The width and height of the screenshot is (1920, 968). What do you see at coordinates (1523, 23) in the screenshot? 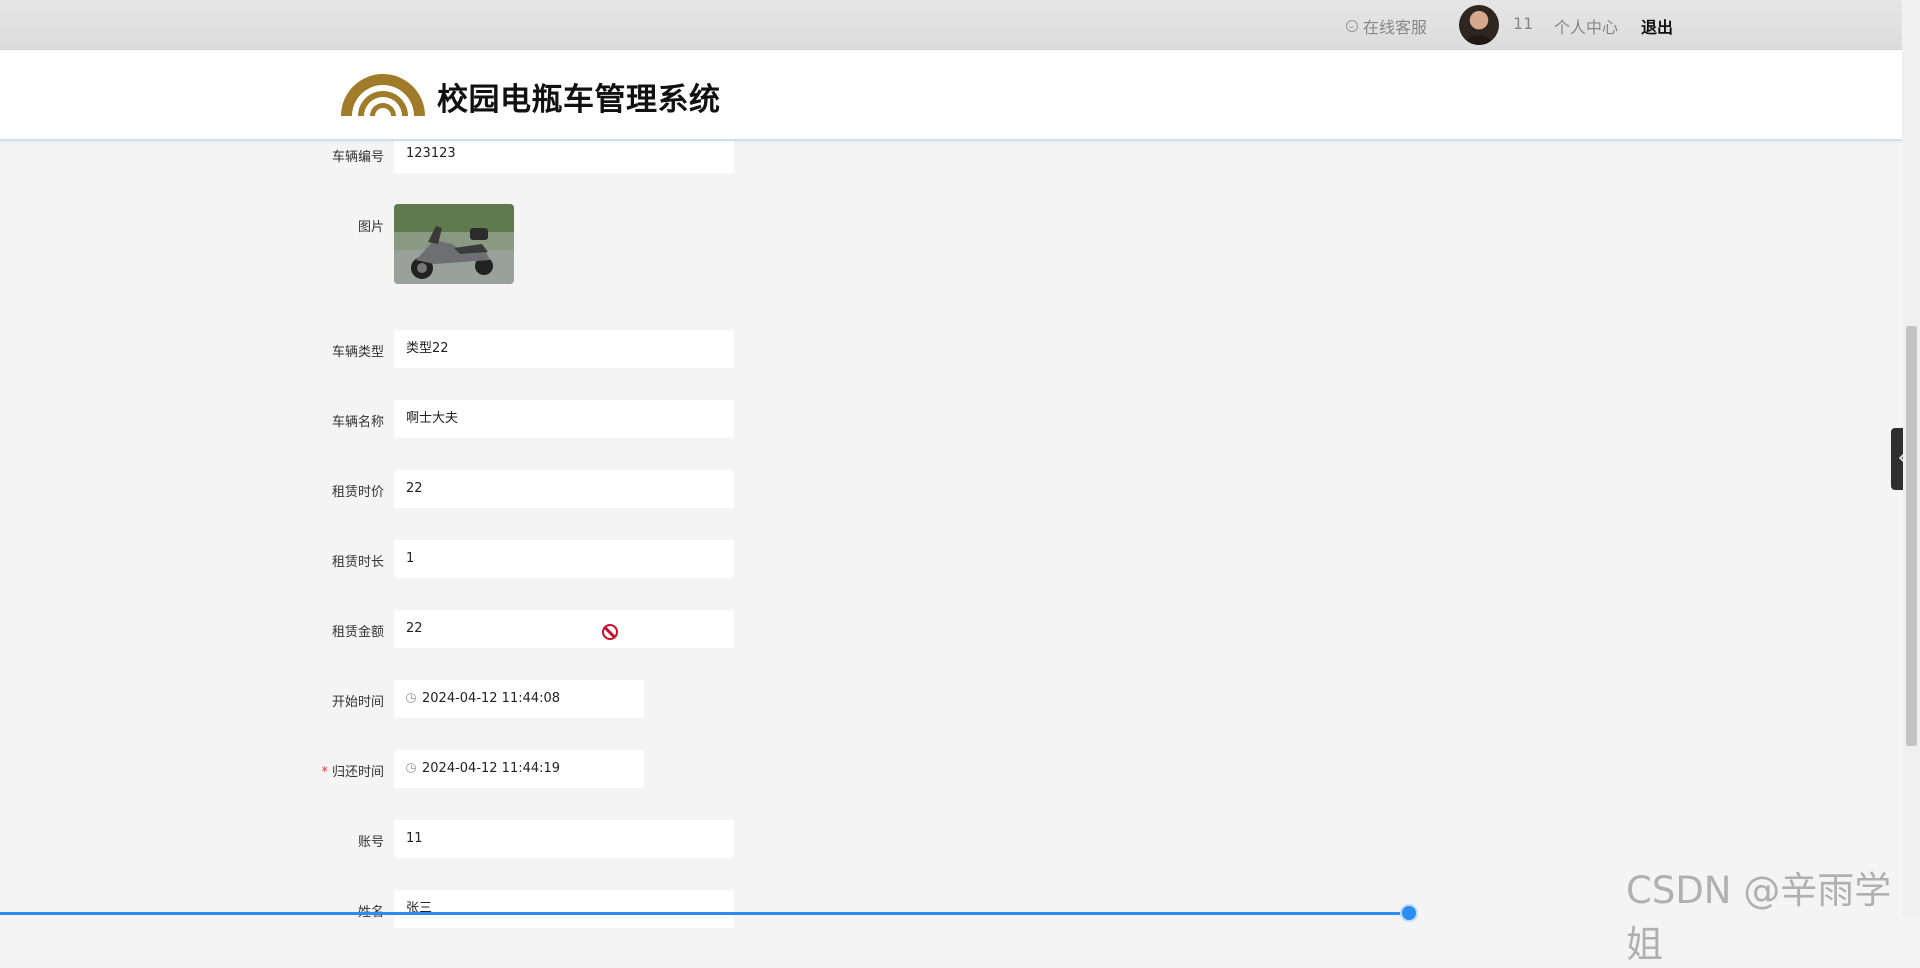
I see `username: 11` at bounding box center [1523, 23].